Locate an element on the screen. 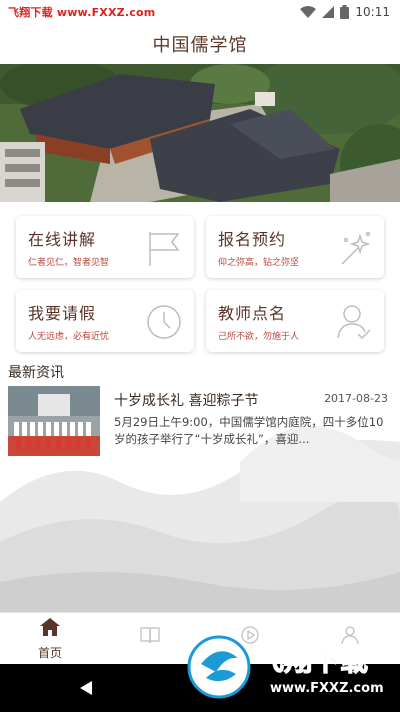 This screenshot has width=400, height=712. flag-icon is located at coordinates (164, 250).